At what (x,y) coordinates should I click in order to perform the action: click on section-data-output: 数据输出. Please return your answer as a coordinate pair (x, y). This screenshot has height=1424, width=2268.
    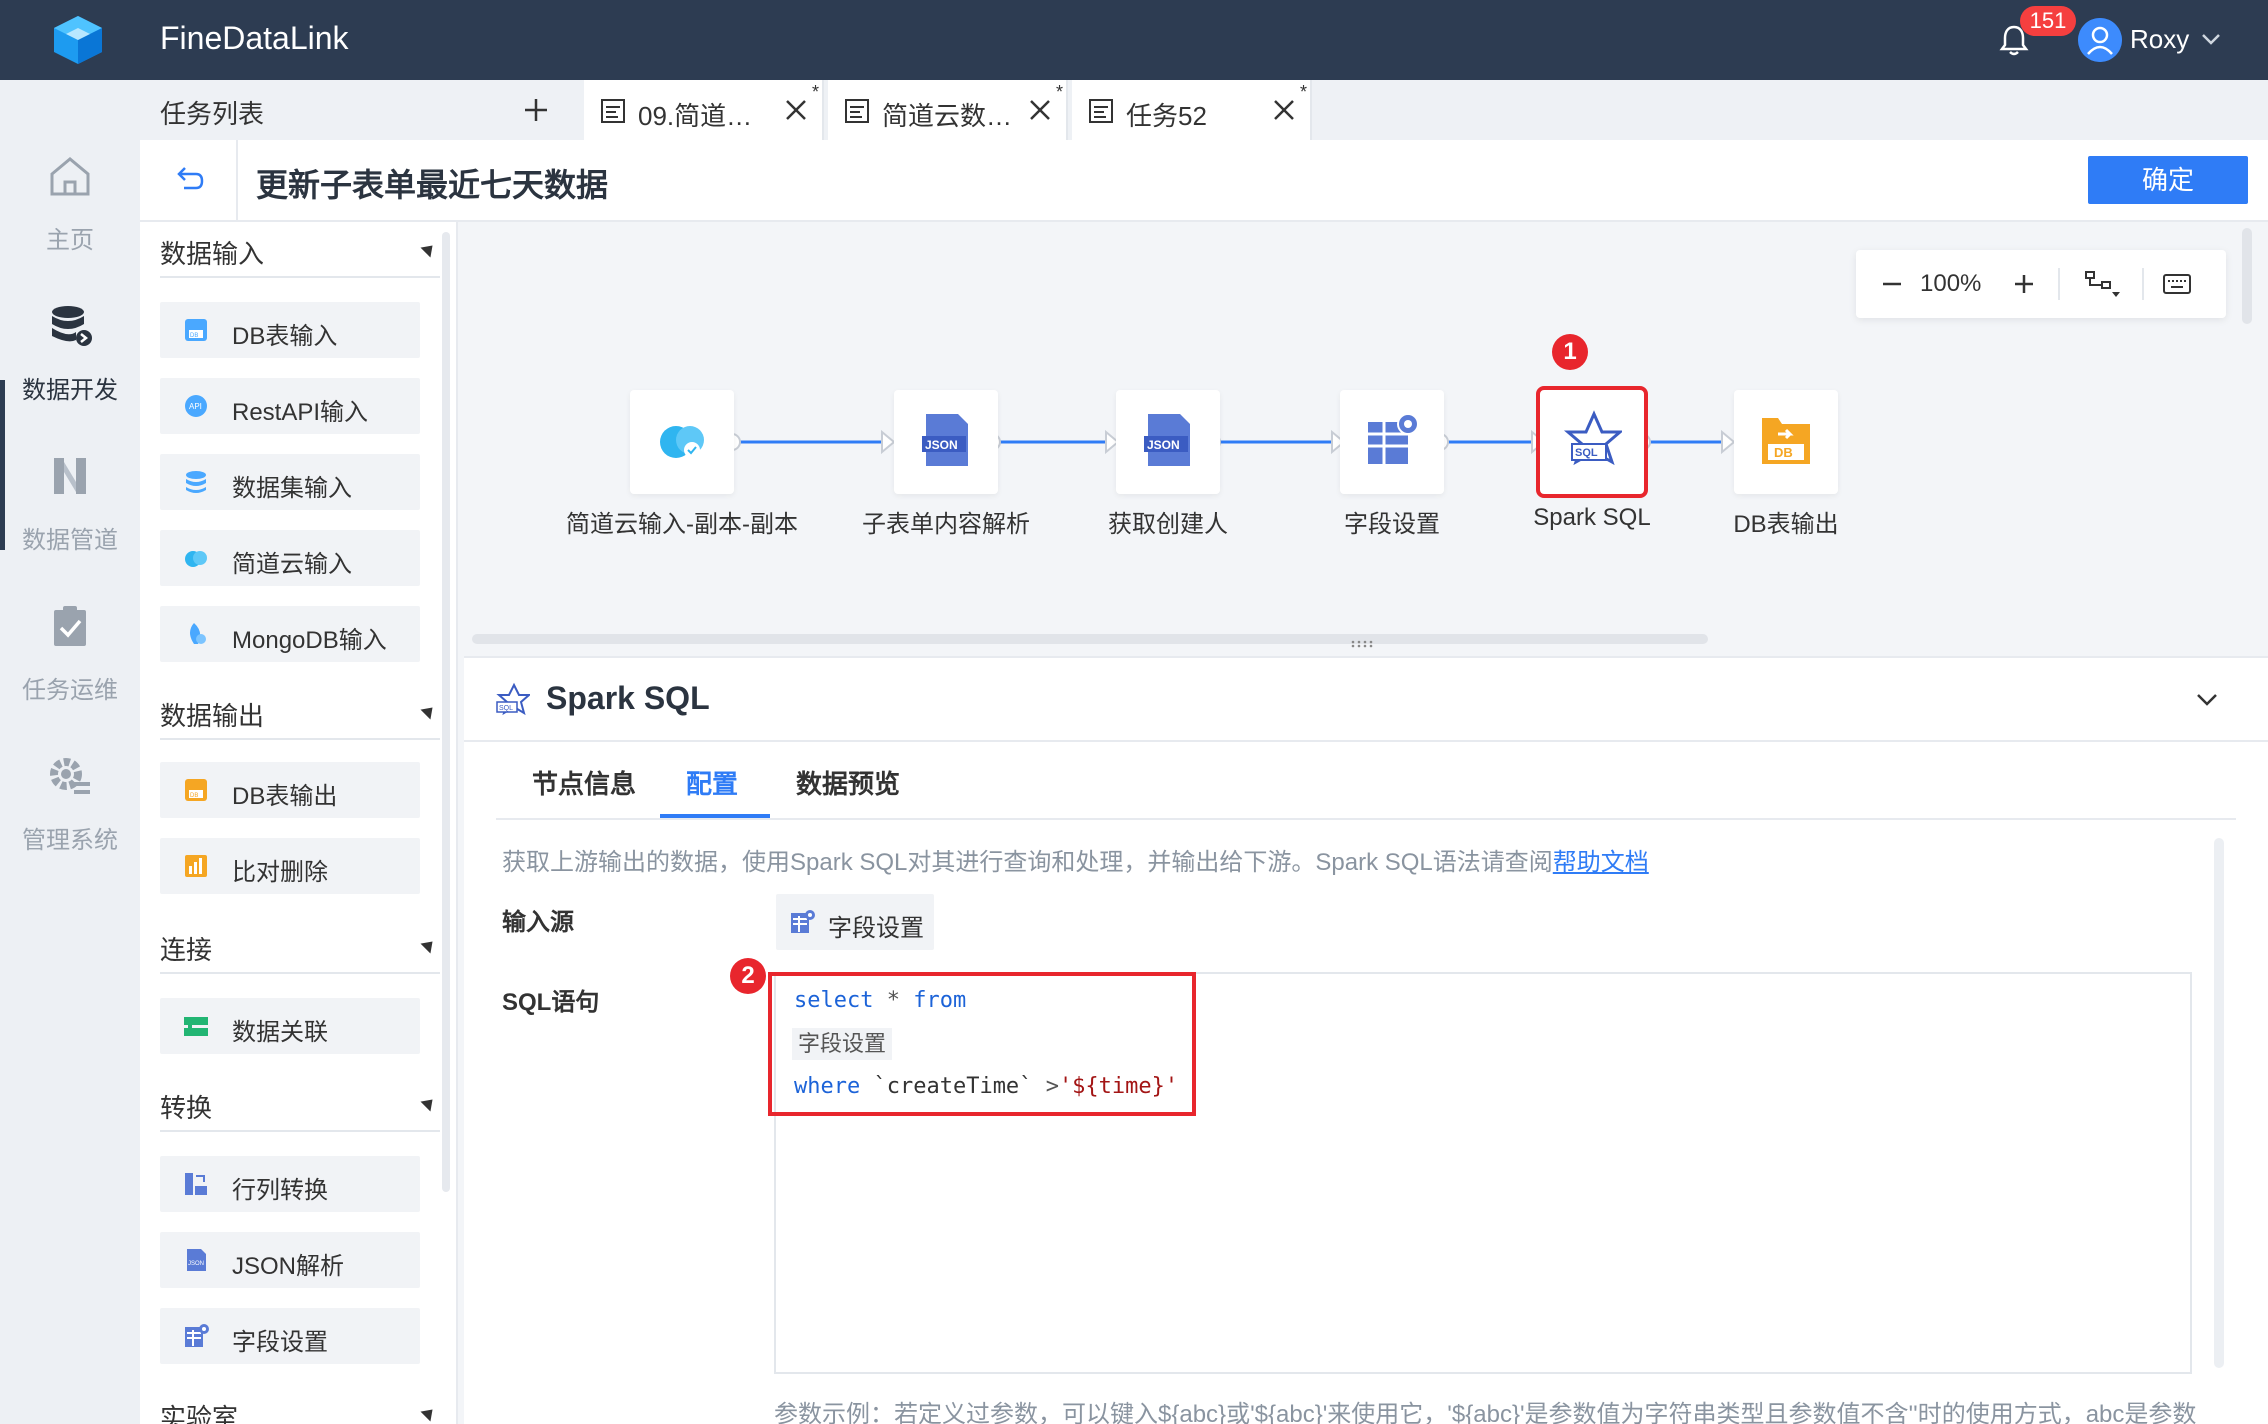
    Looking at the image, I should click on (300, 712).